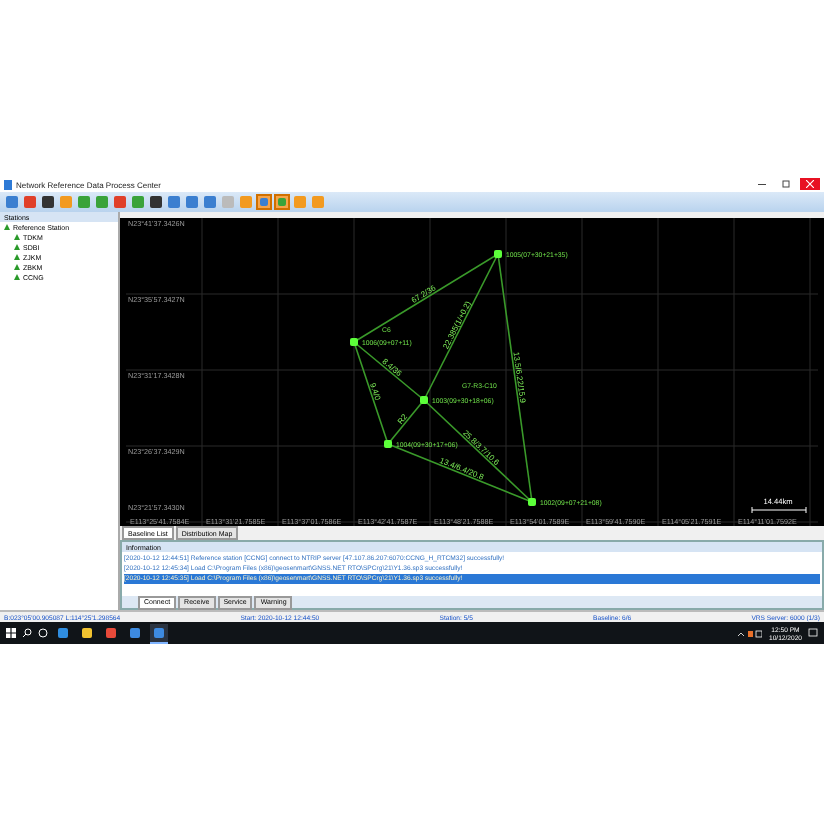 The width and height of the screenshot is (824, 824). Describe the element at coordinates (813, 633) in the screenshot. I see `notification-icon` at that location.